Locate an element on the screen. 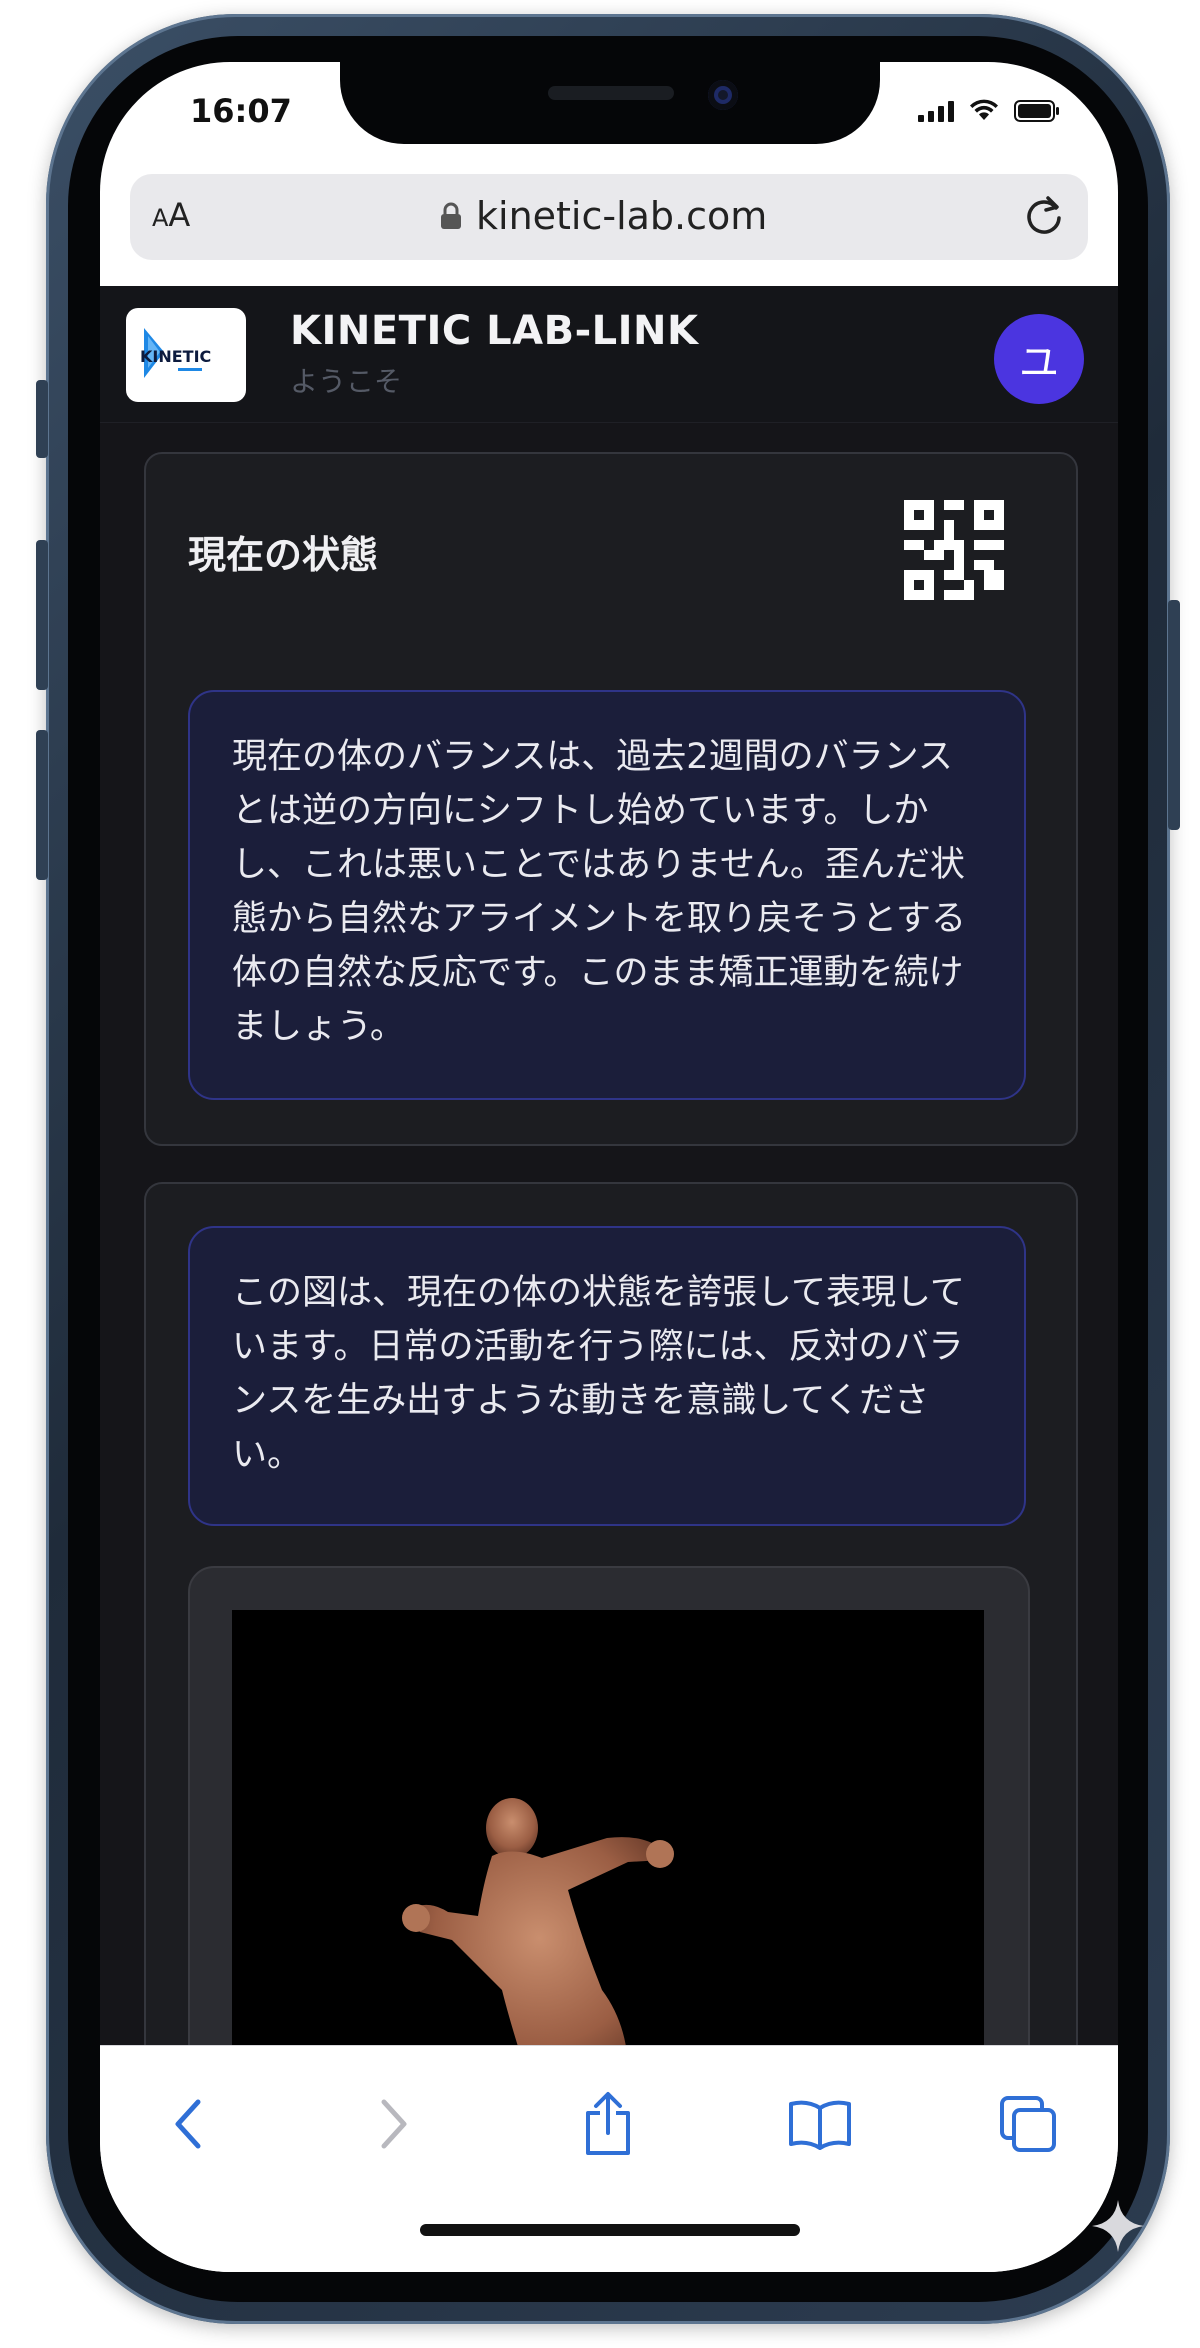  signal-icon is located at coordinates (936, 111).